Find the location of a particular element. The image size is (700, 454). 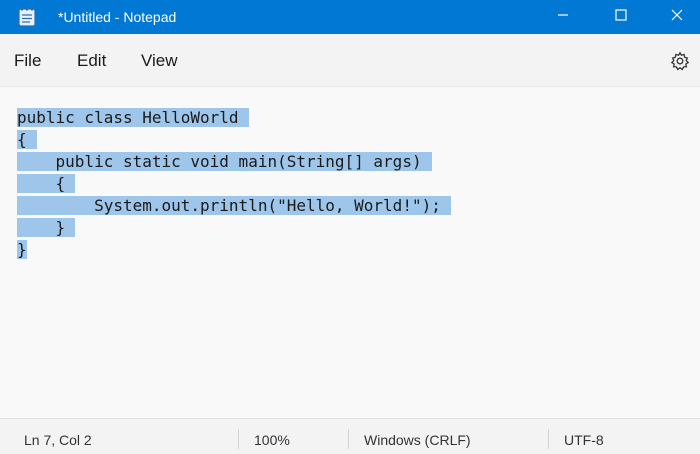

title-bar: *Untitled - Notepad is located at coordinates (350, 17).